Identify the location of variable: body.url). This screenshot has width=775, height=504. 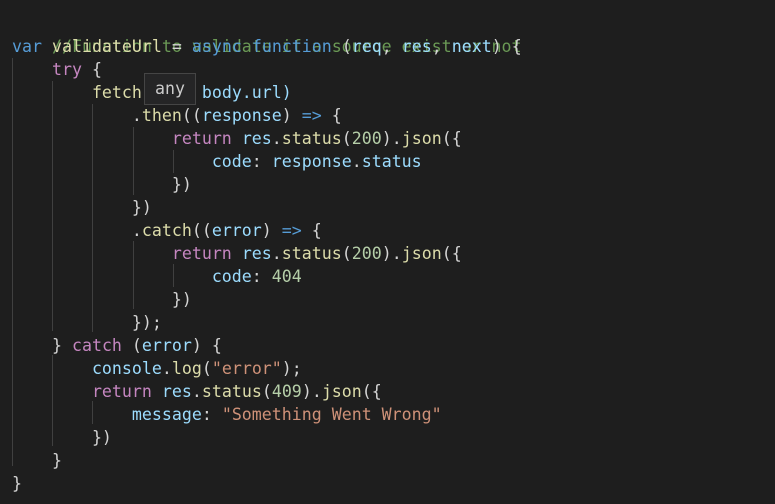
(246, 92).